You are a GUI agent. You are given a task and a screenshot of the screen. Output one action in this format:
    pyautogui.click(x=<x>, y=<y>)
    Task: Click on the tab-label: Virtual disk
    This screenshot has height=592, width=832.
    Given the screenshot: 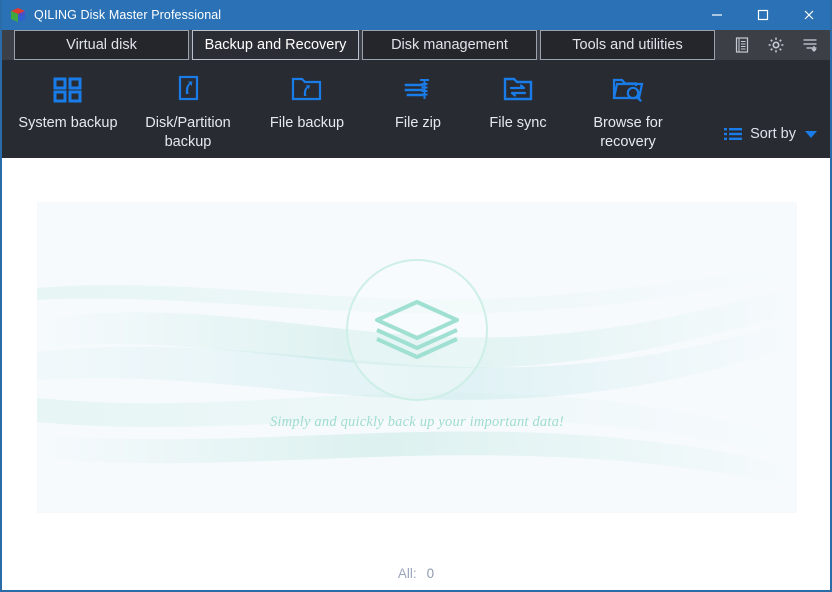 What is the action you would take?
    pyautogui.click(x=101, y=45)
    